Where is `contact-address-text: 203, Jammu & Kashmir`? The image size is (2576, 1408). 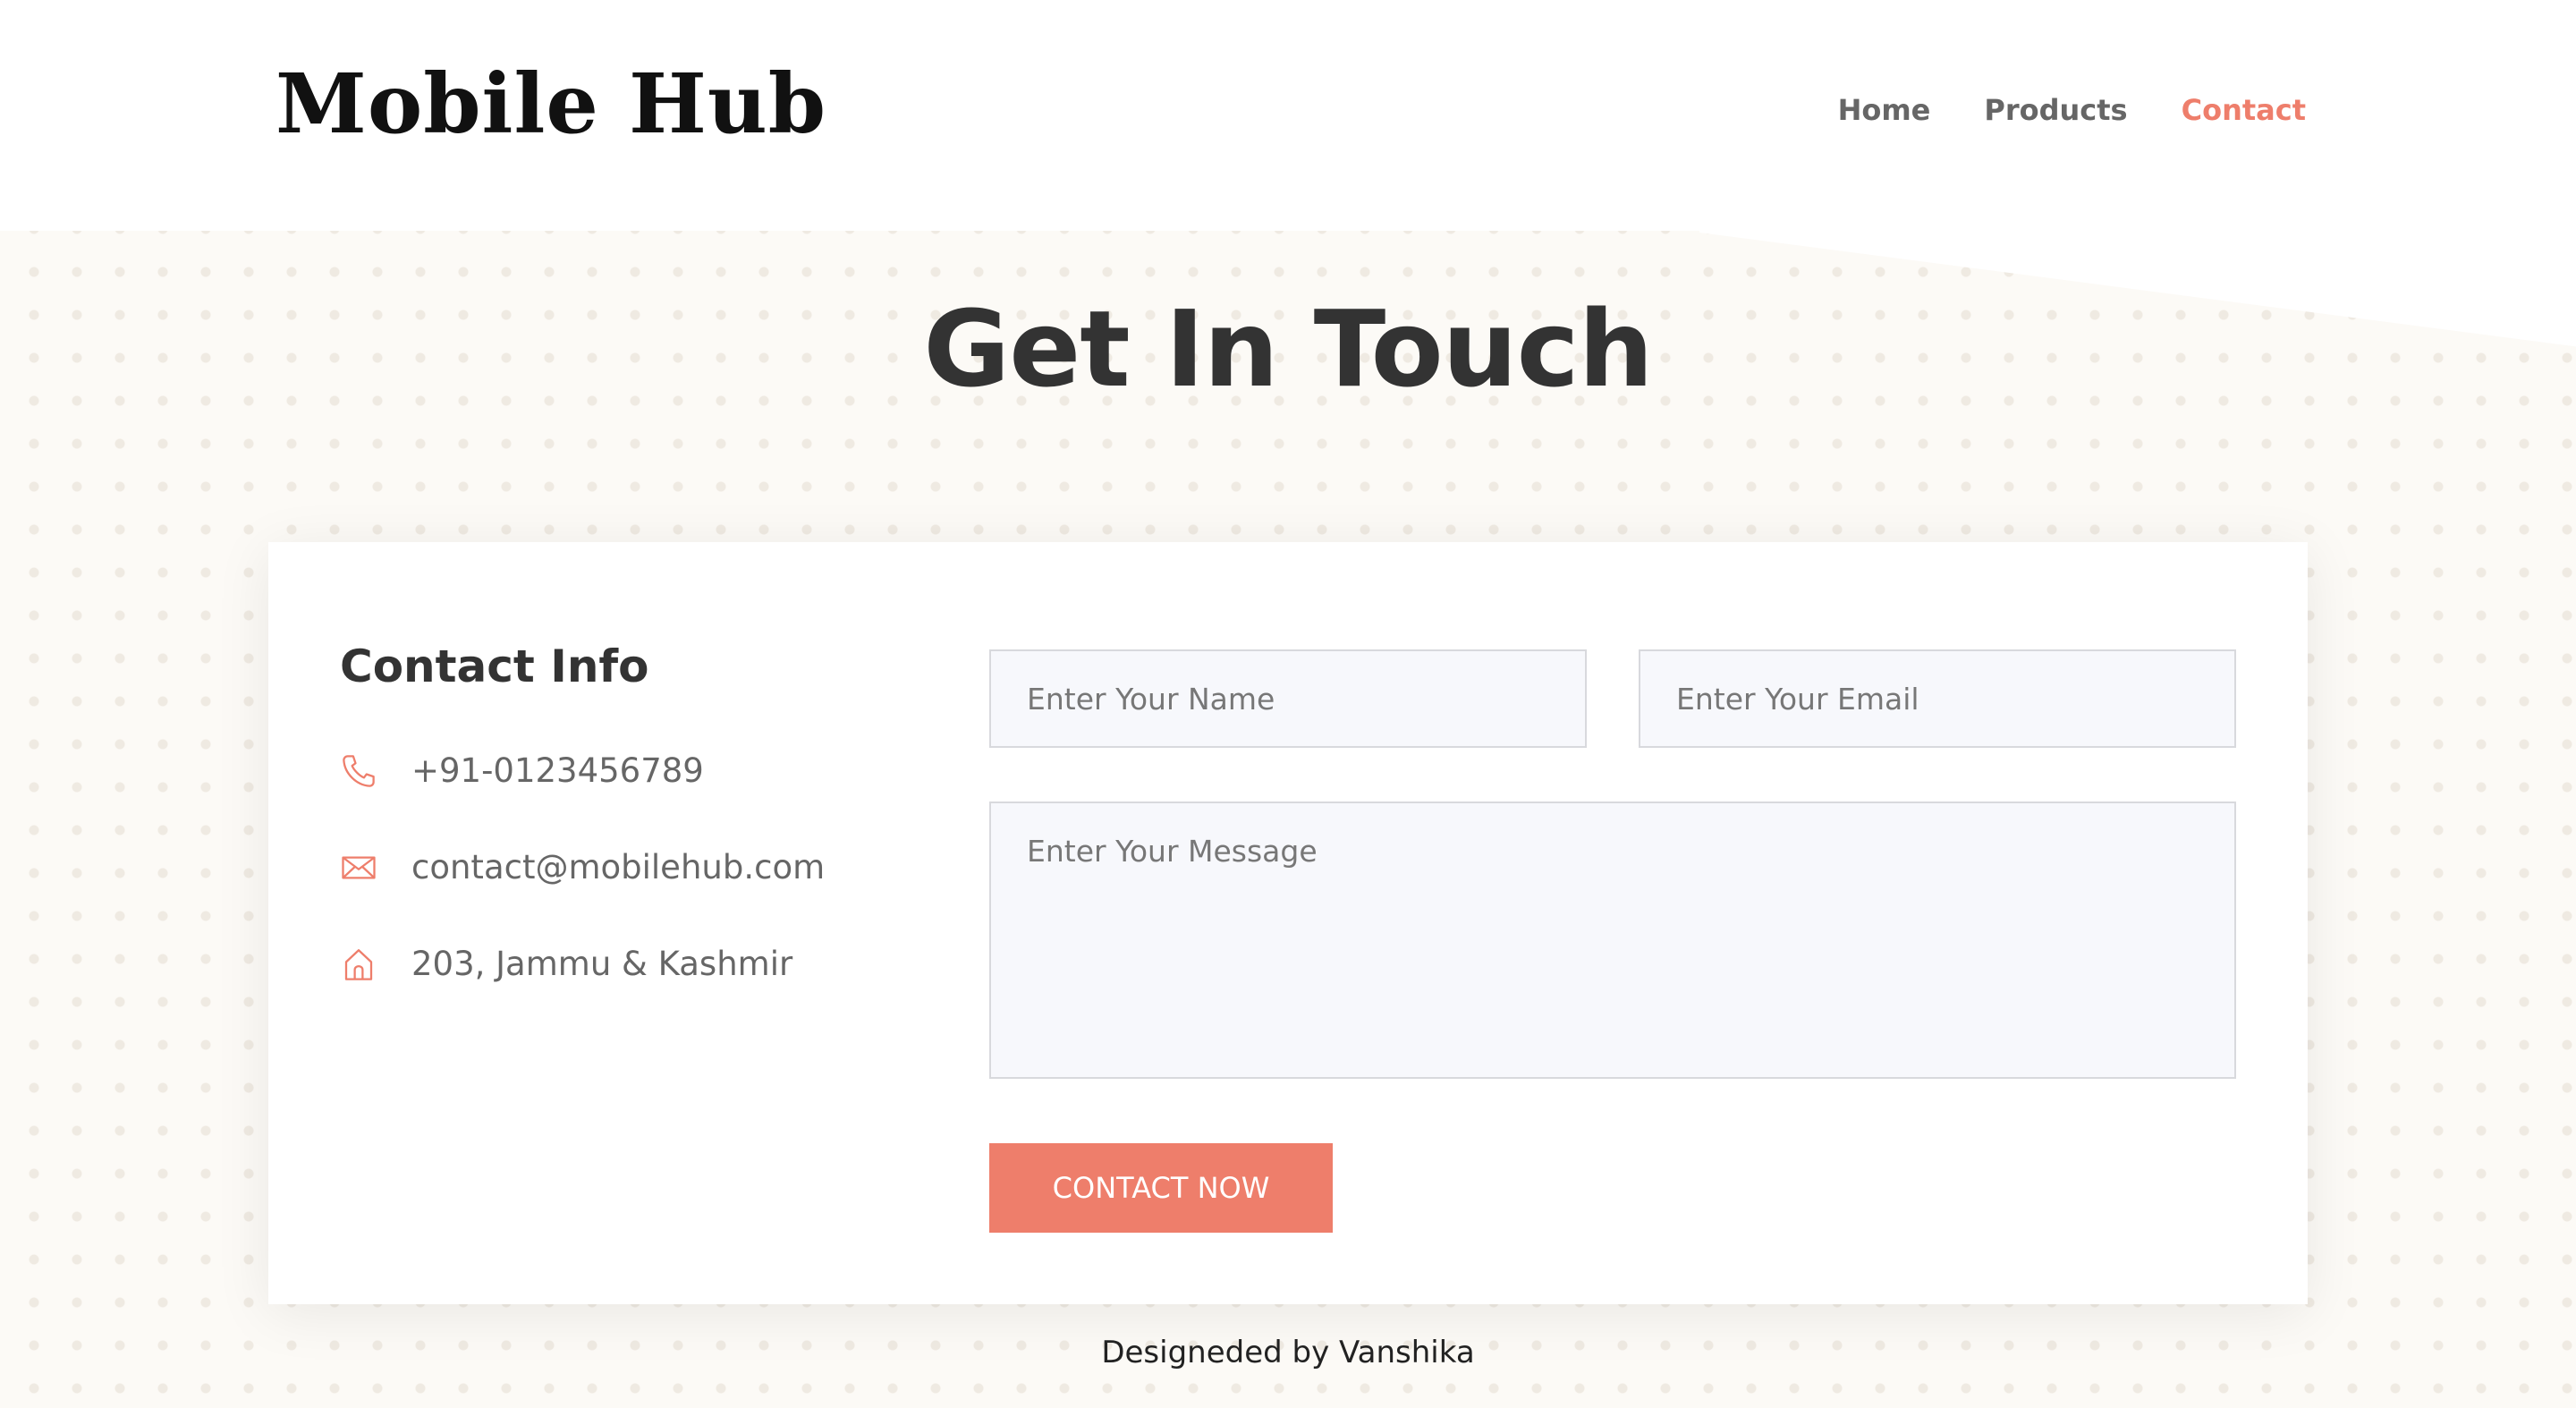
contact-address-text: 203, Jammu & Kashmir is located at coordinates (602, 964).